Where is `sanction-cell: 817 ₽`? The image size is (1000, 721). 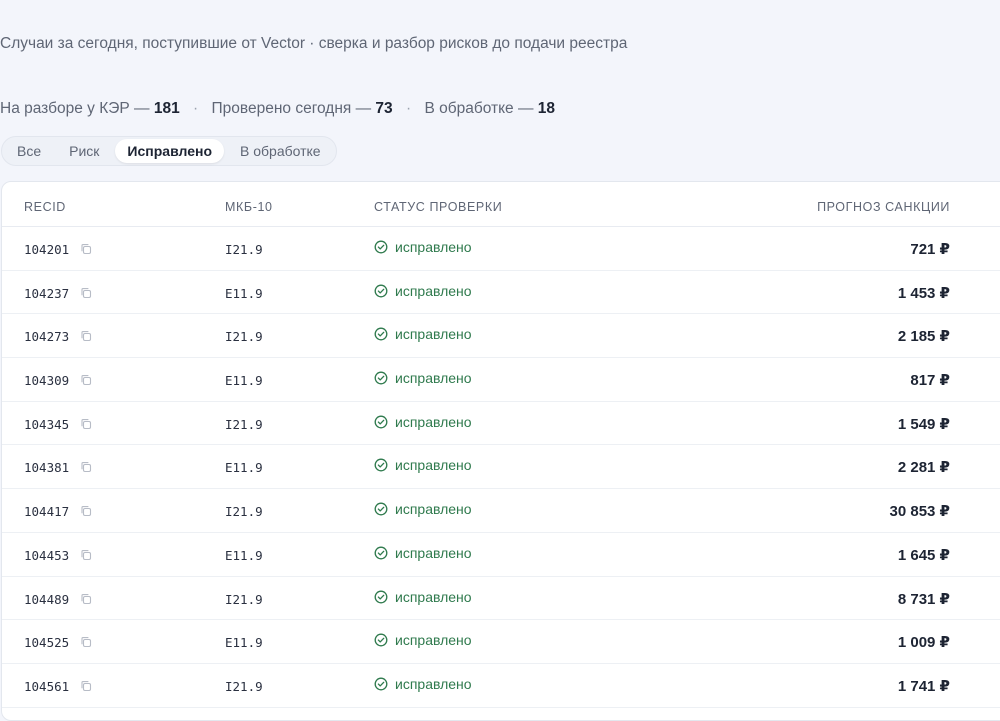
sanction-cell: 817 ₽ is located at coordinates (930, 381).